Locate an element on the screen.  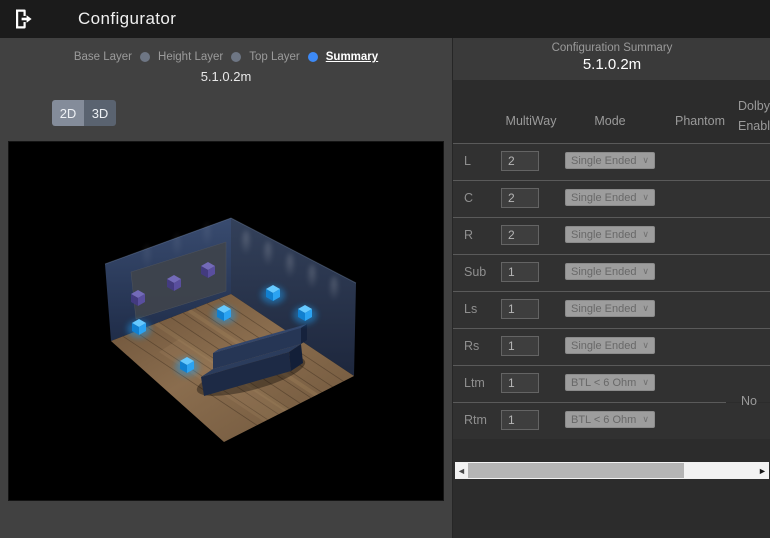
summary-header: Configuration Summary 5.1.0.2m is located at coordinates (611, 59).